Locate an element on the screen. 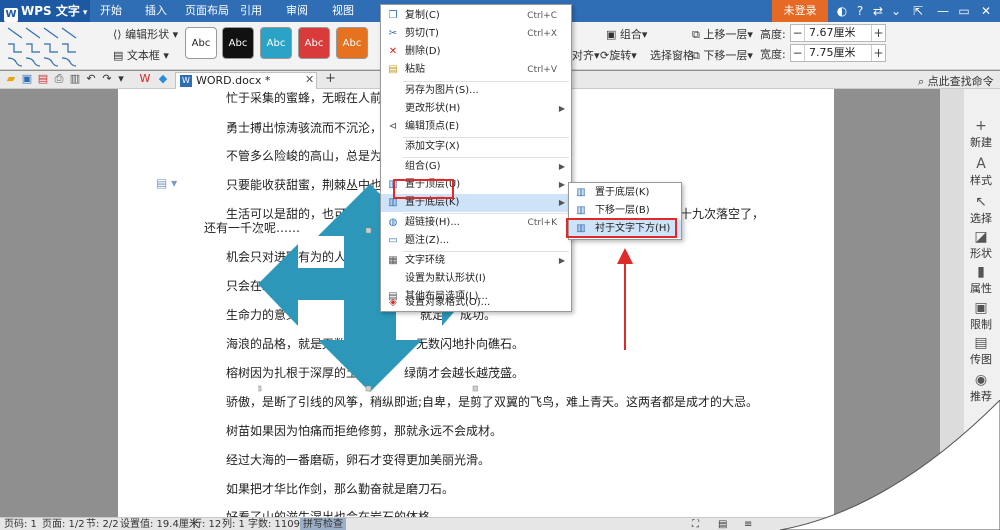  text-box-button: ▤ 文本框 ▾ is located at coordinates (141, 55).